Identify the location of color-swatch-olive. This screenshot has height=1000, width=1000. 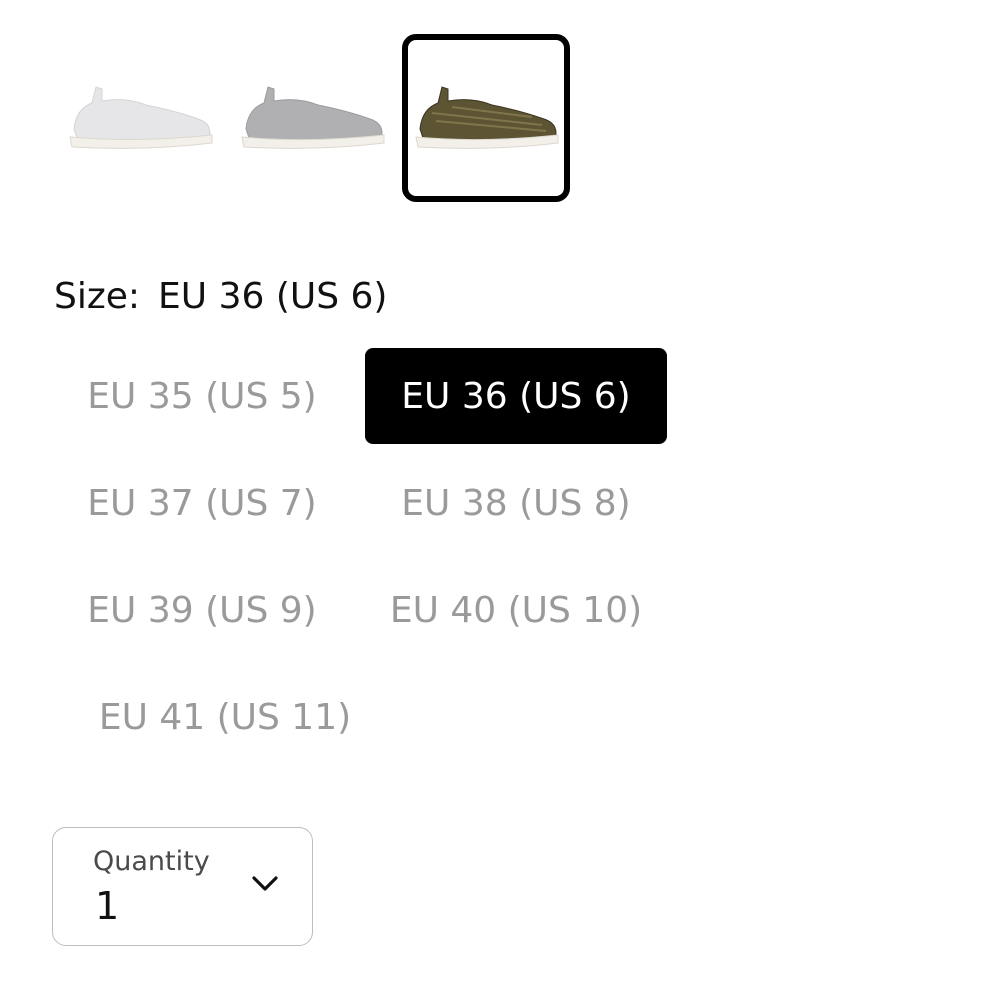
(486, 118).